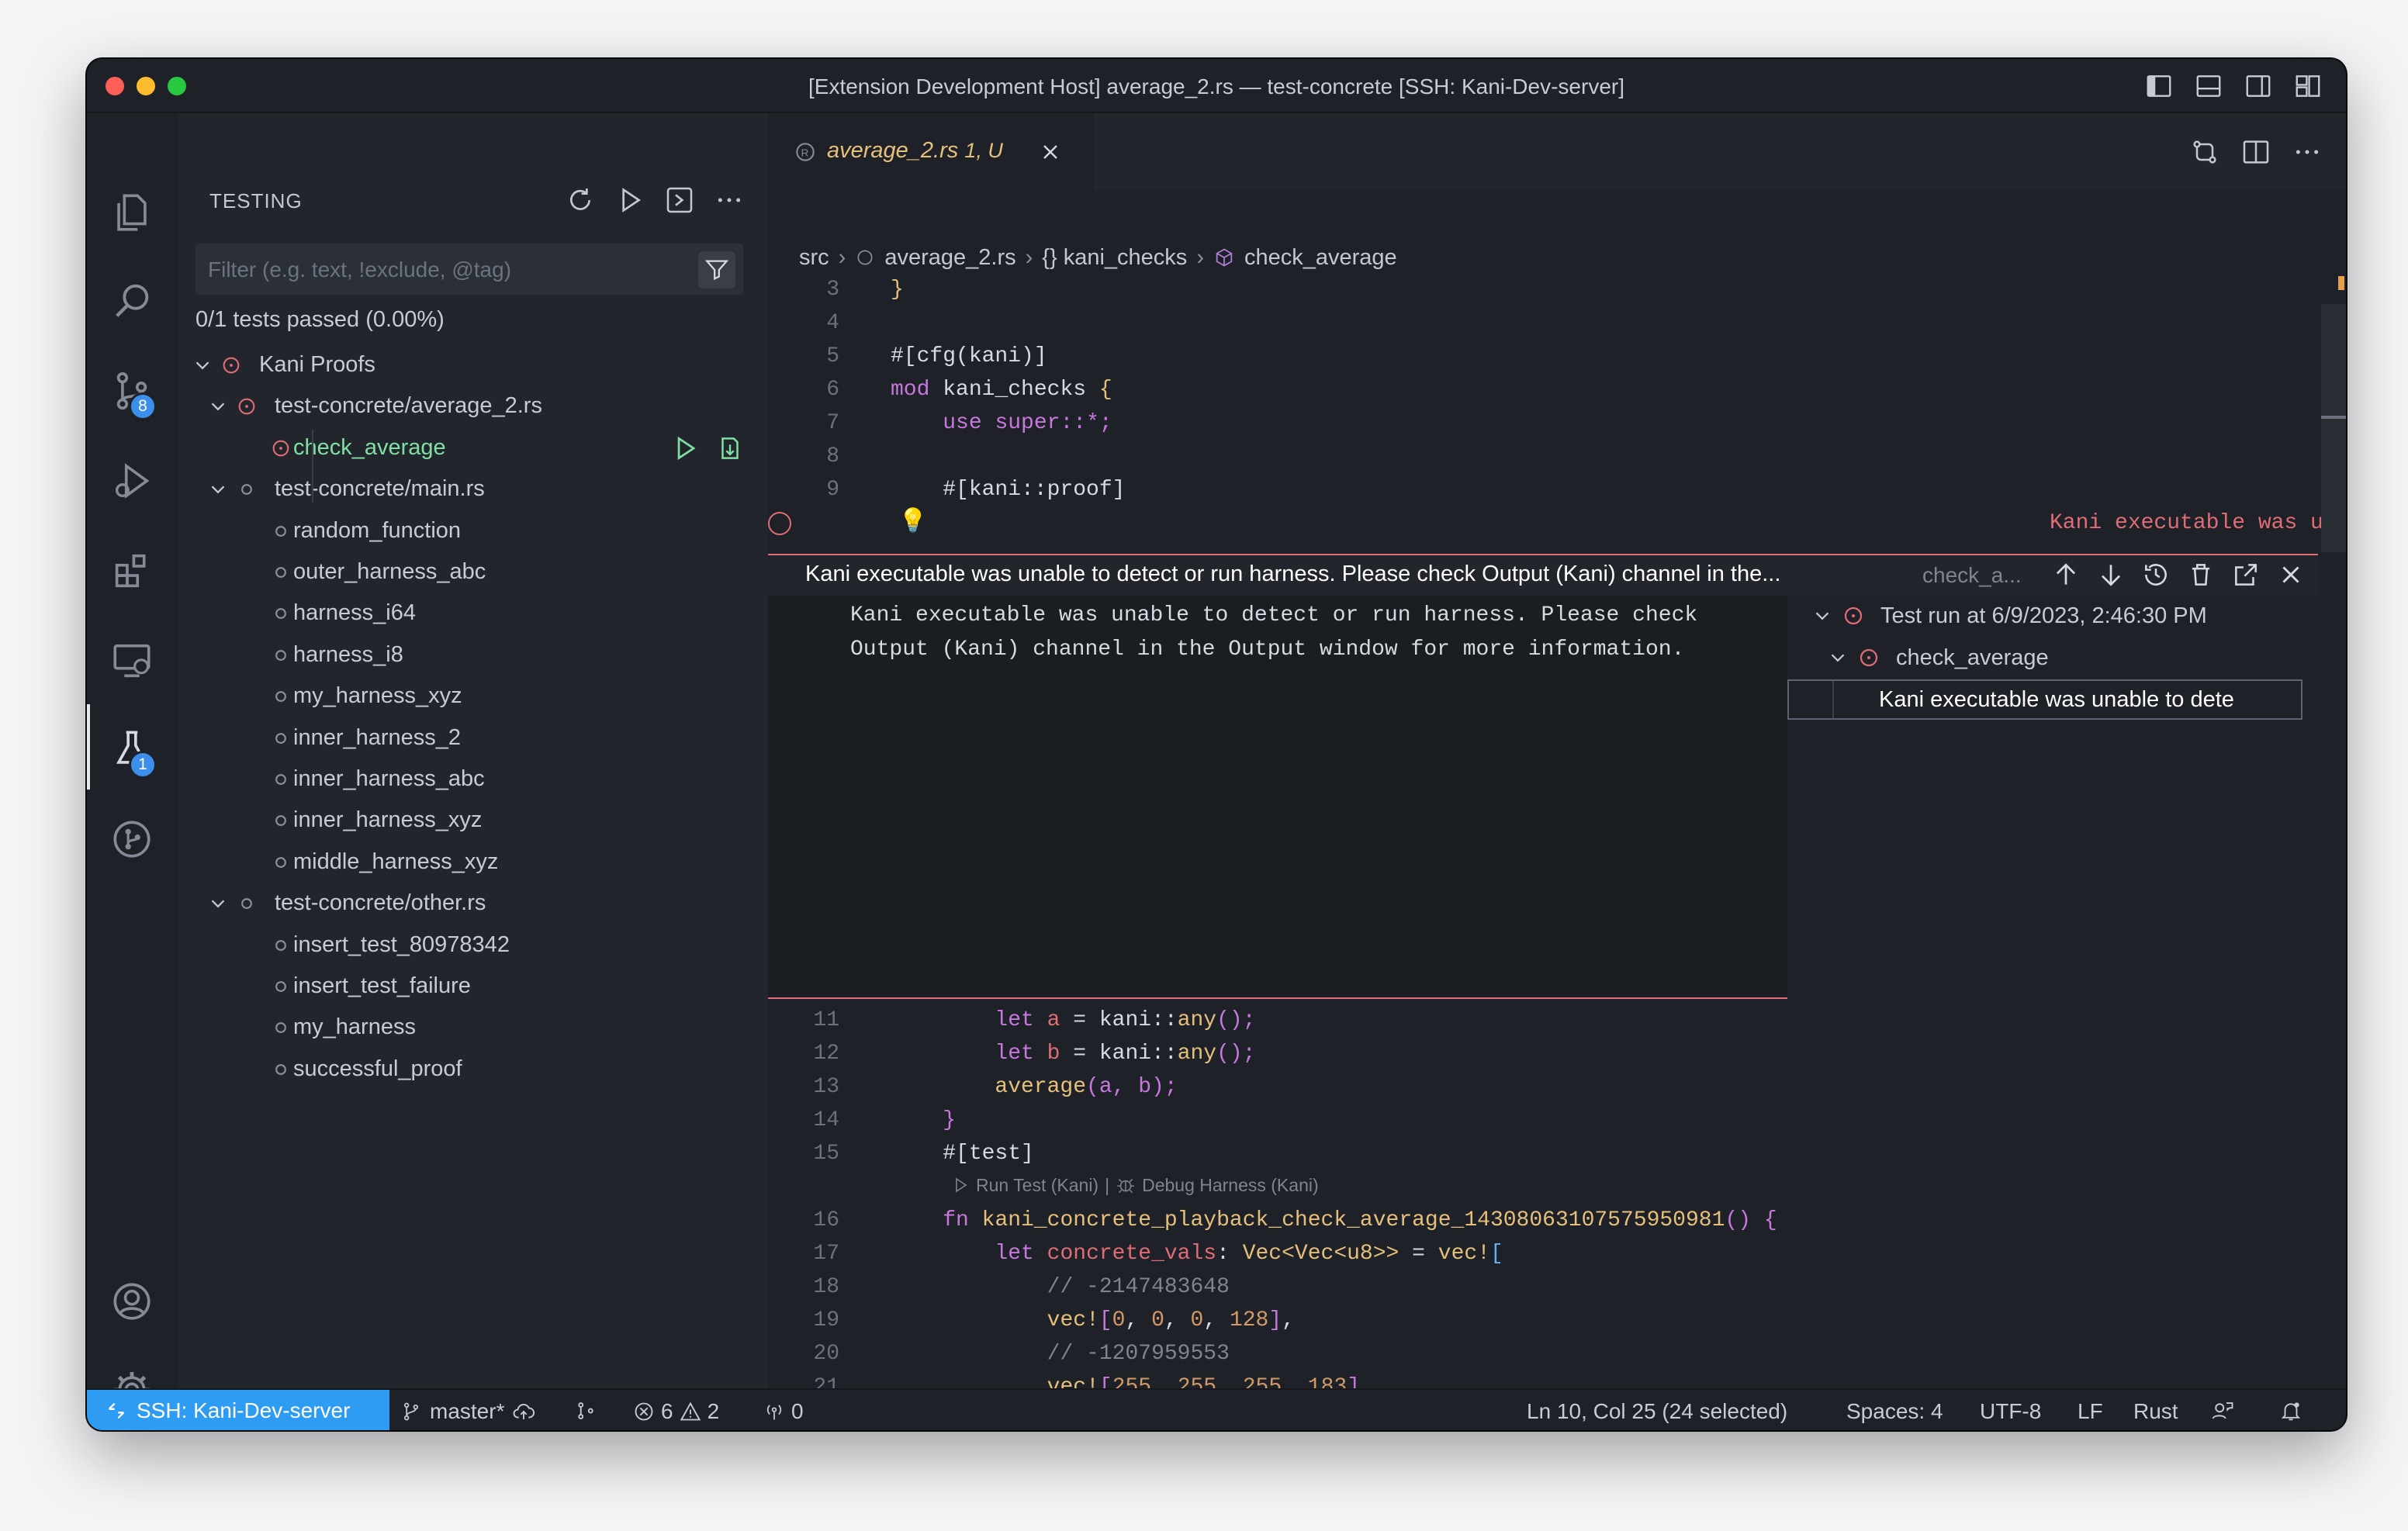  I want to click on test-tree-item: test-concrete/other.rs, so click(473, 903).